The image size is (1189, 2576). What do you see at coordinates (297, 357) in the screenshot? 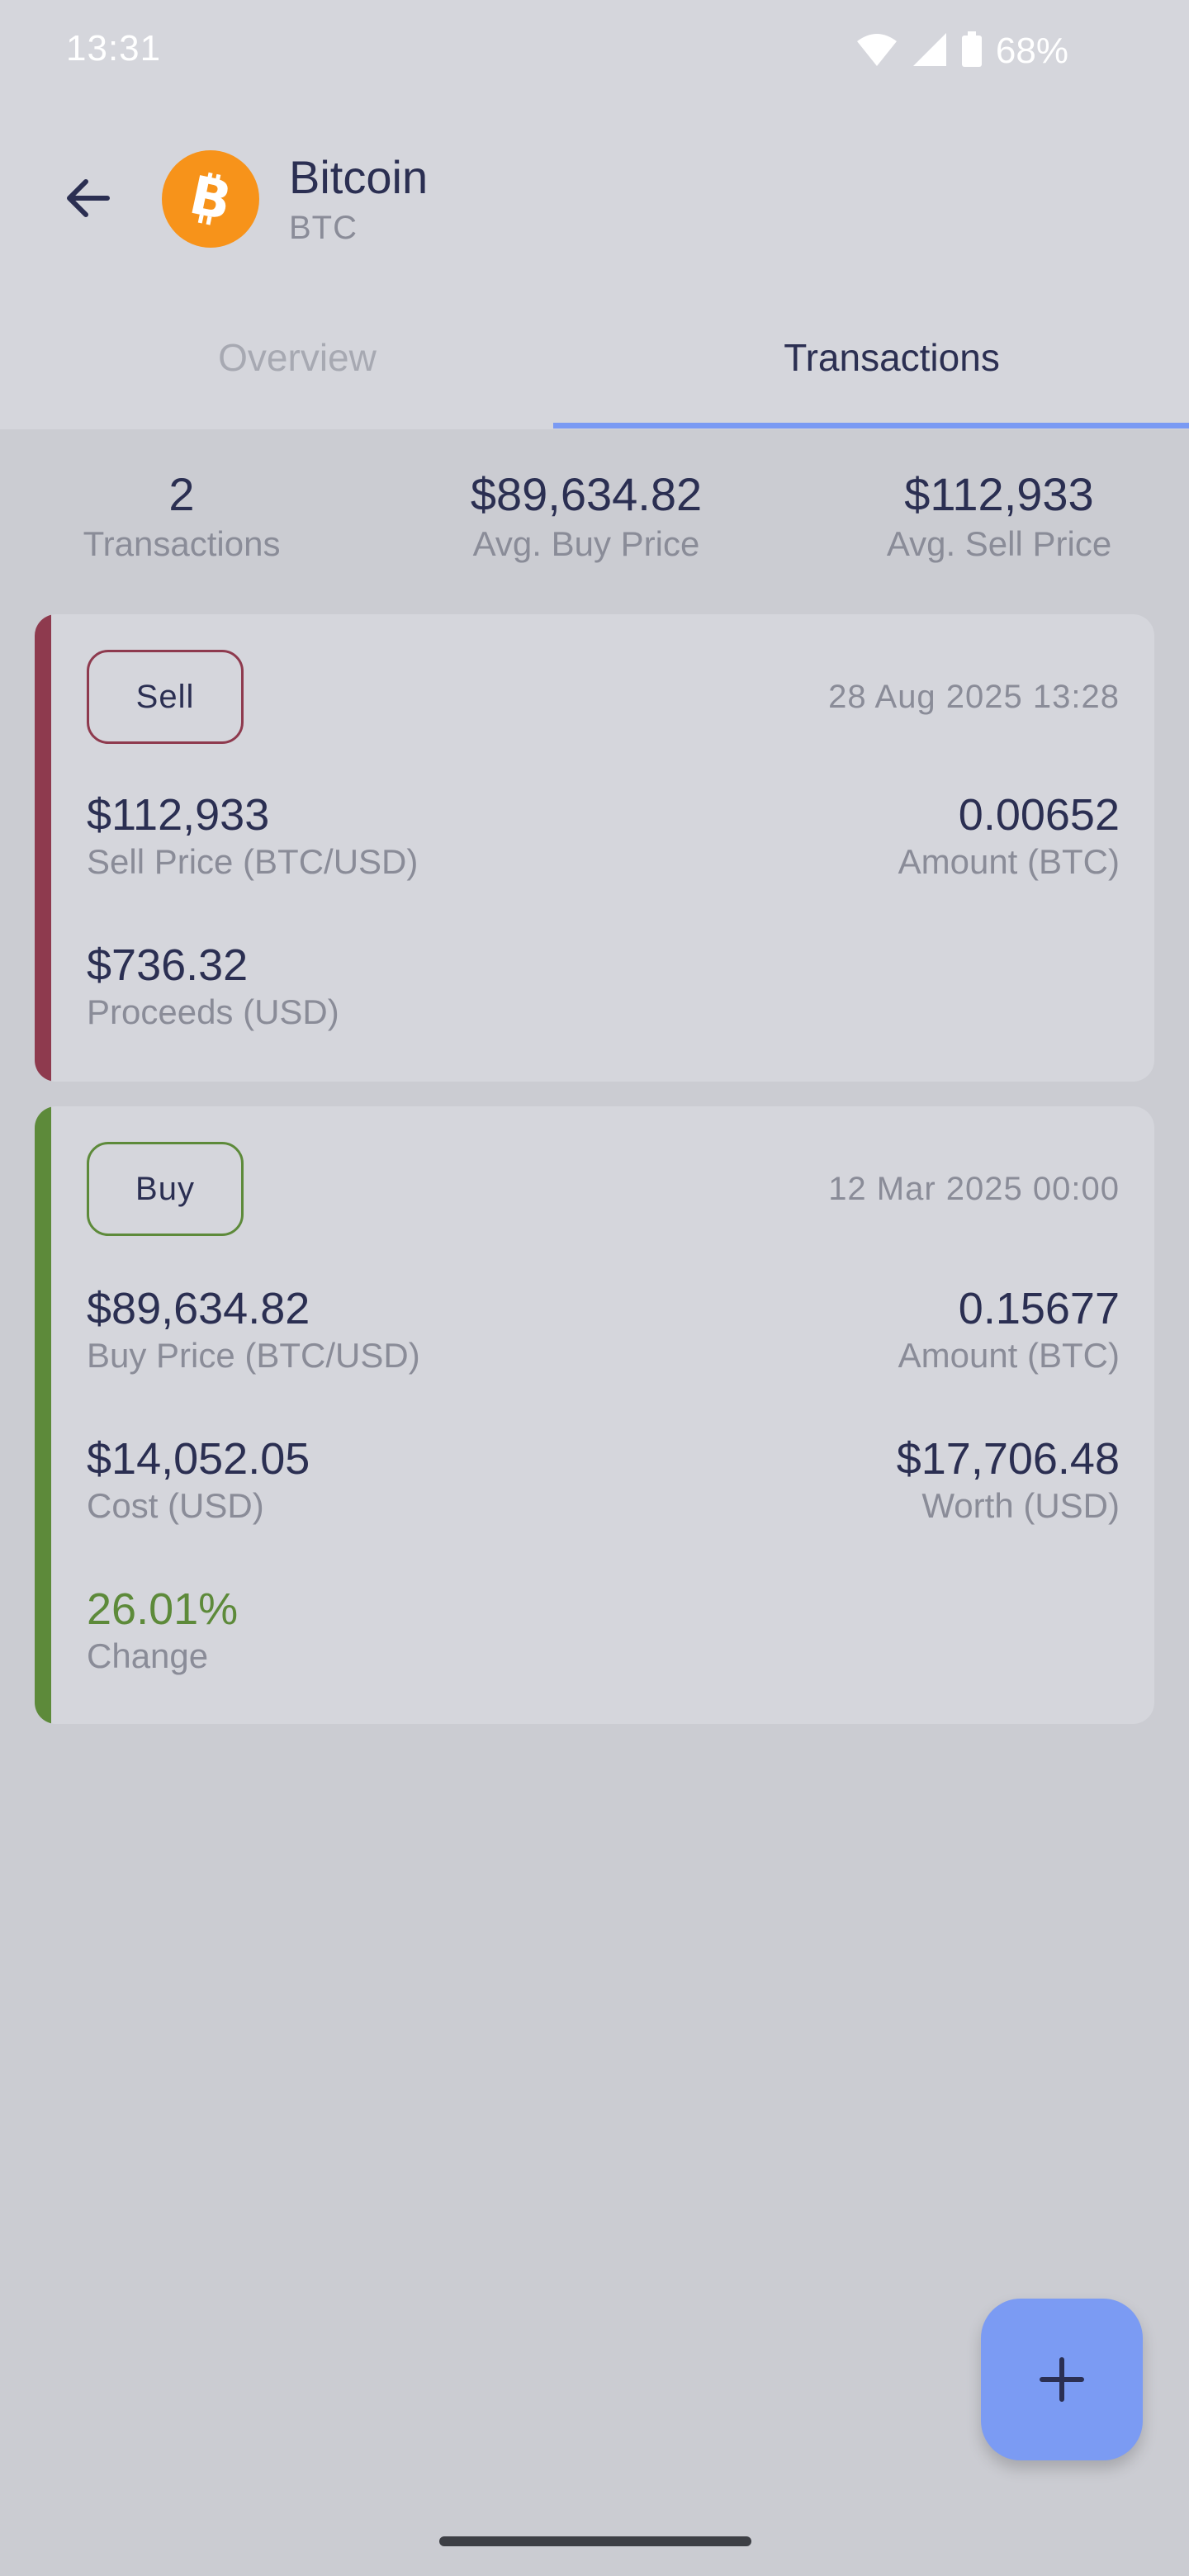
I see `tab-overview: Overview` at bounding box center [297, 357].